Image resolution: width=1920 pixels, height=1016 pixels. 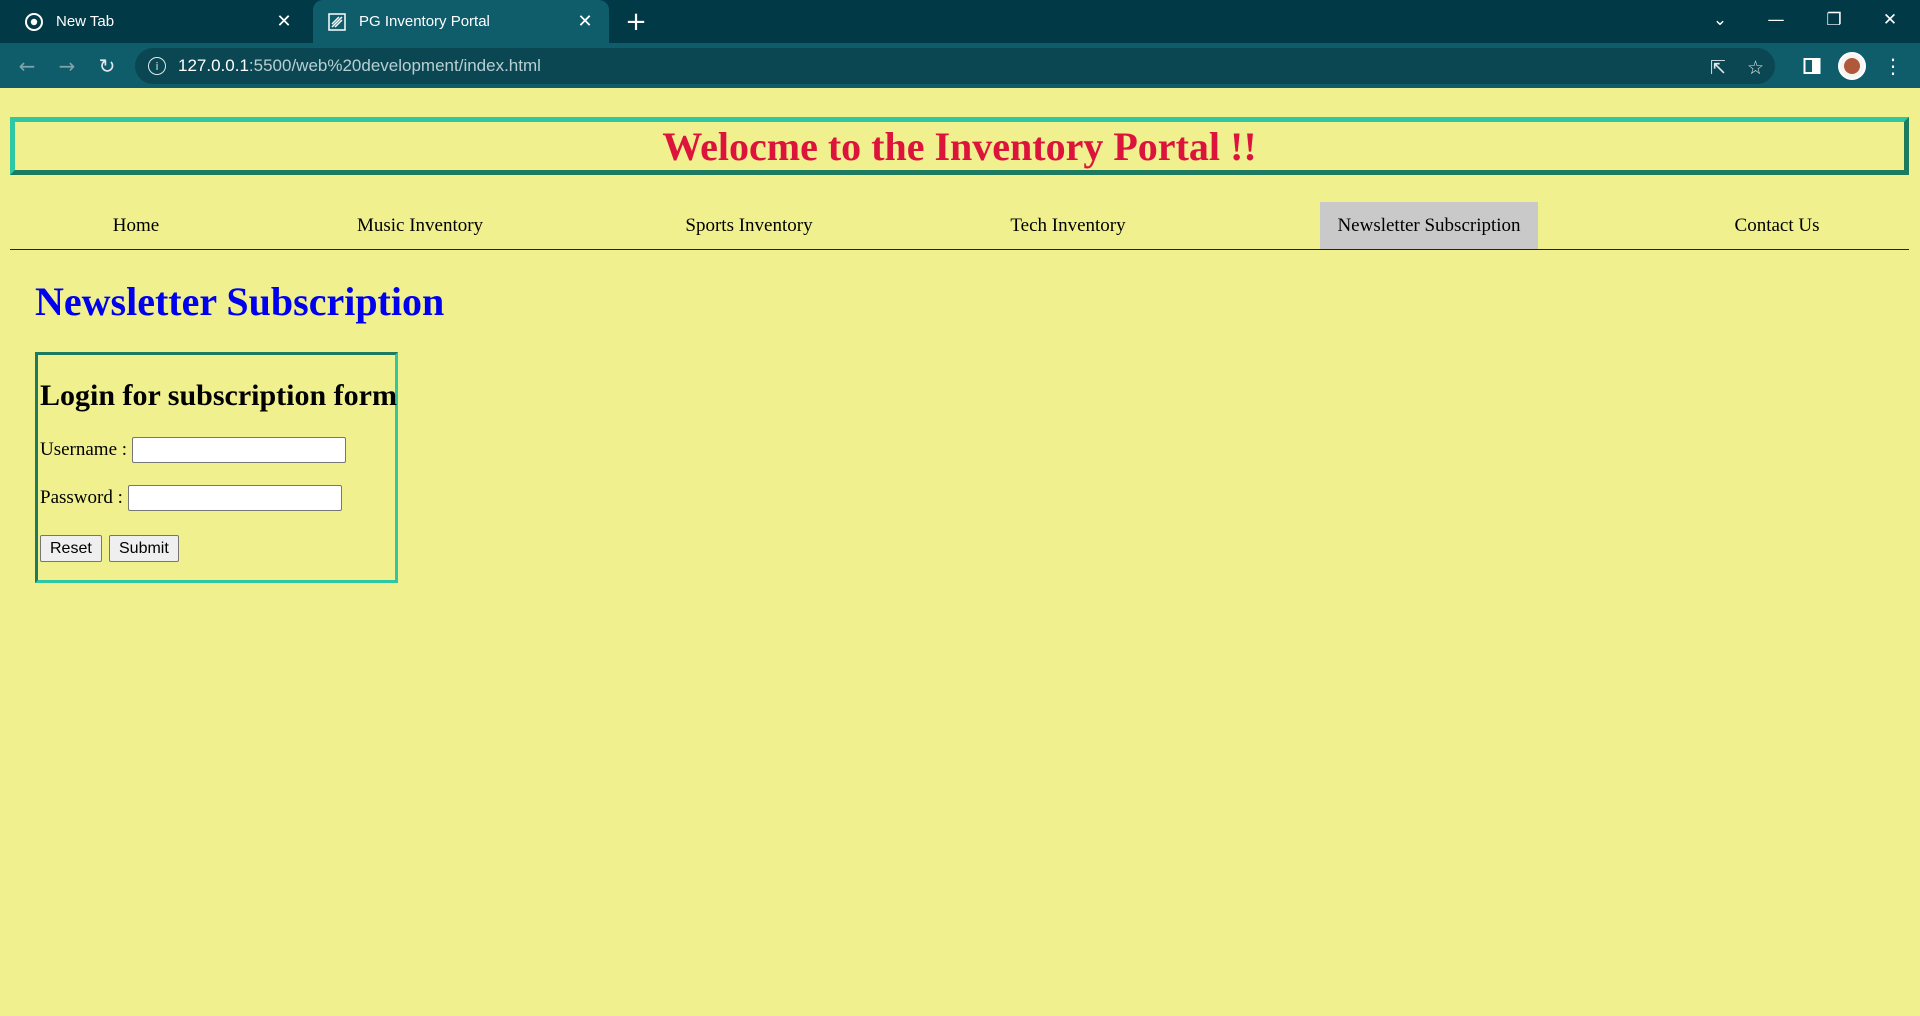 What do you see at coordinates (240, 301) in the screenshot?
I see `section-title: Newsletter Subscription` at bounding box center [240, 301].